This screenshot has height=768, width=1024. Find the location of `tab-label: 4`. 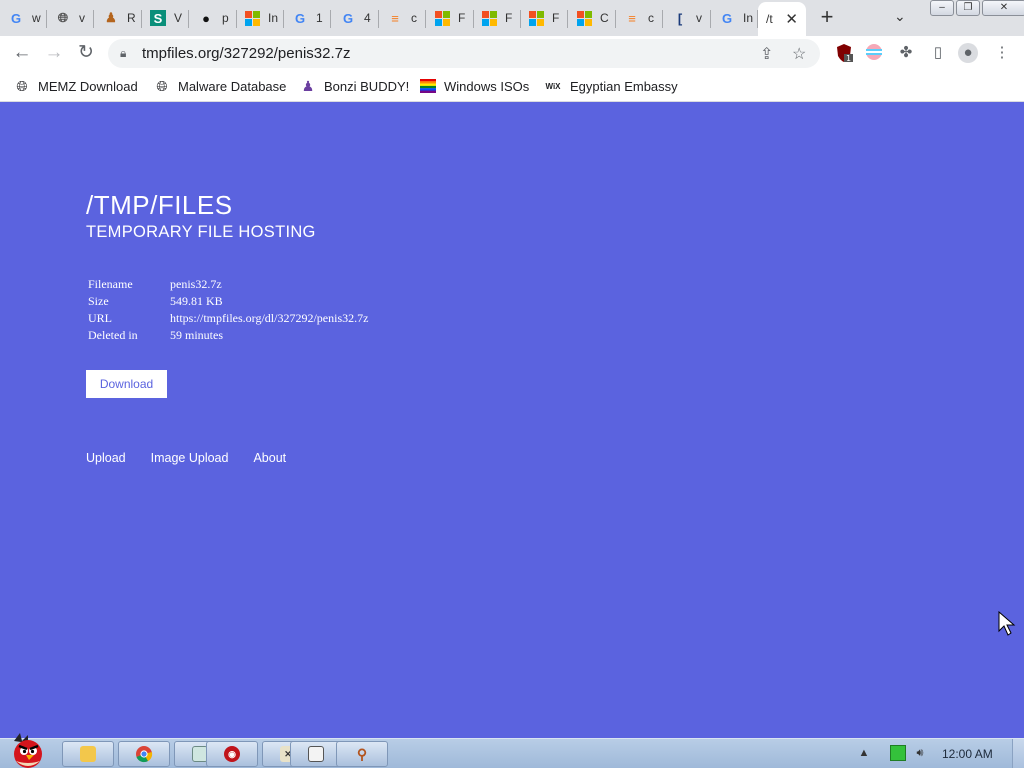

tab-label: 4 is located at coordinates (367, 18).